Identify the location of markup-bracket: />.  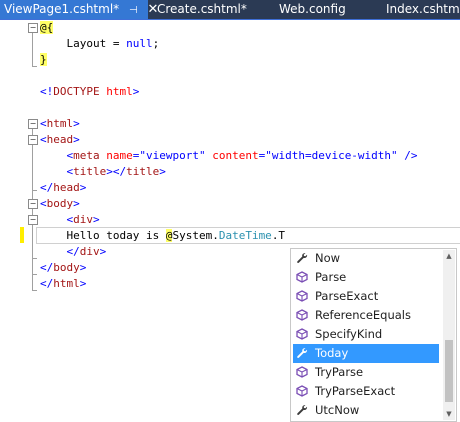
(407, 155).